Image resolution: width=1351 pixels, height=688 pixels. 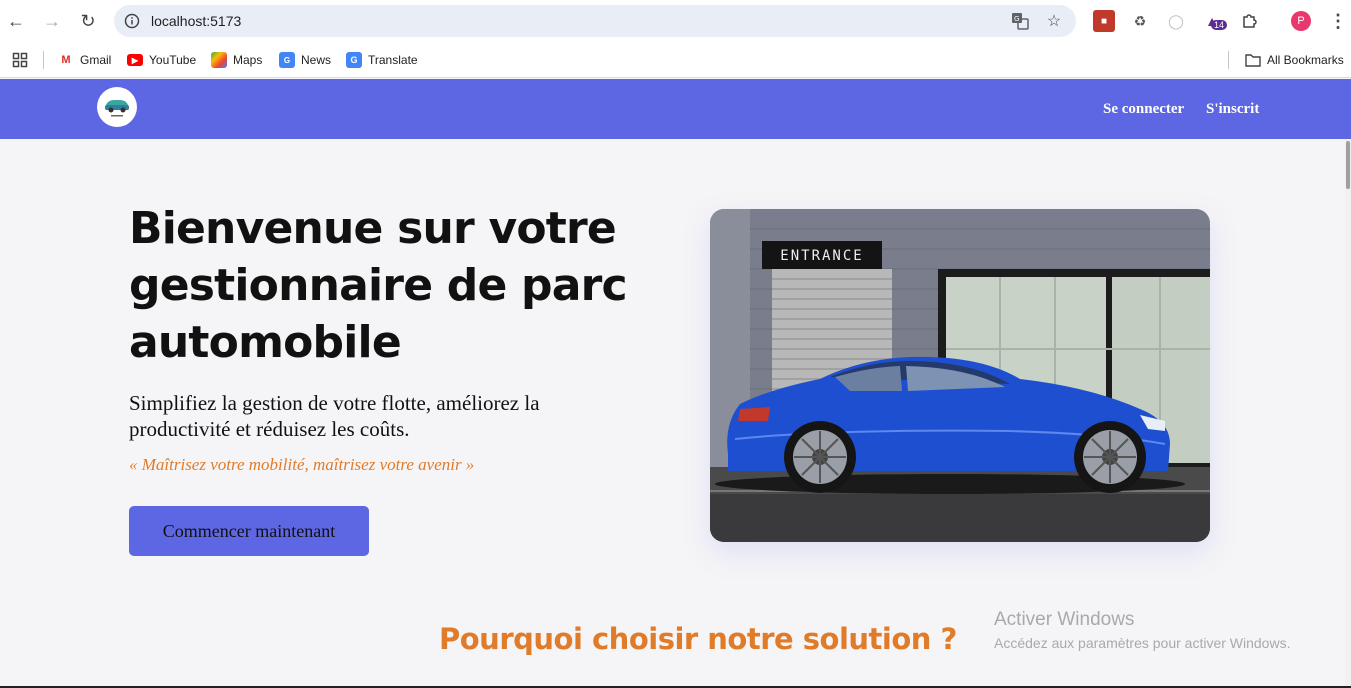 I want to click on extensions-puzzle-icon, so click(x=1249, y=21).